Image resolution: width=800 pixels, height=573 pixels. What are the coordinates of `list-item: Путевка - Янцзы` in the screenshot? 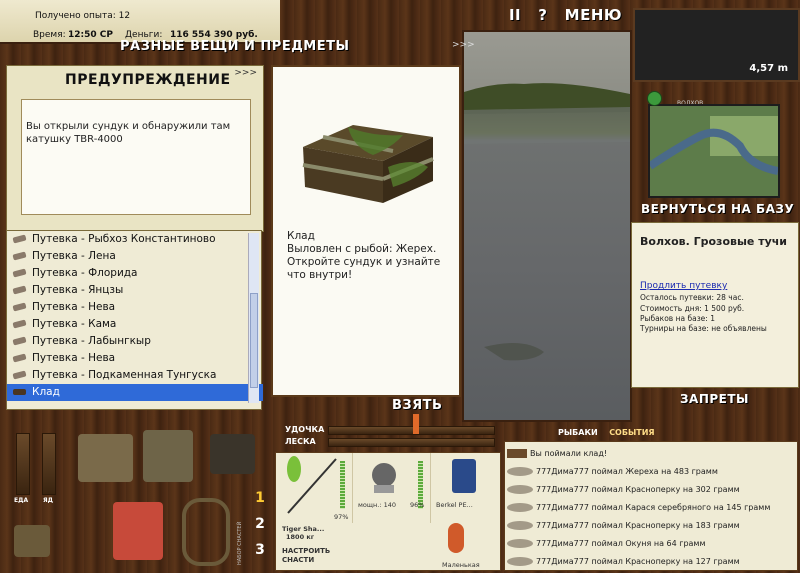 It's located at (134, 290).